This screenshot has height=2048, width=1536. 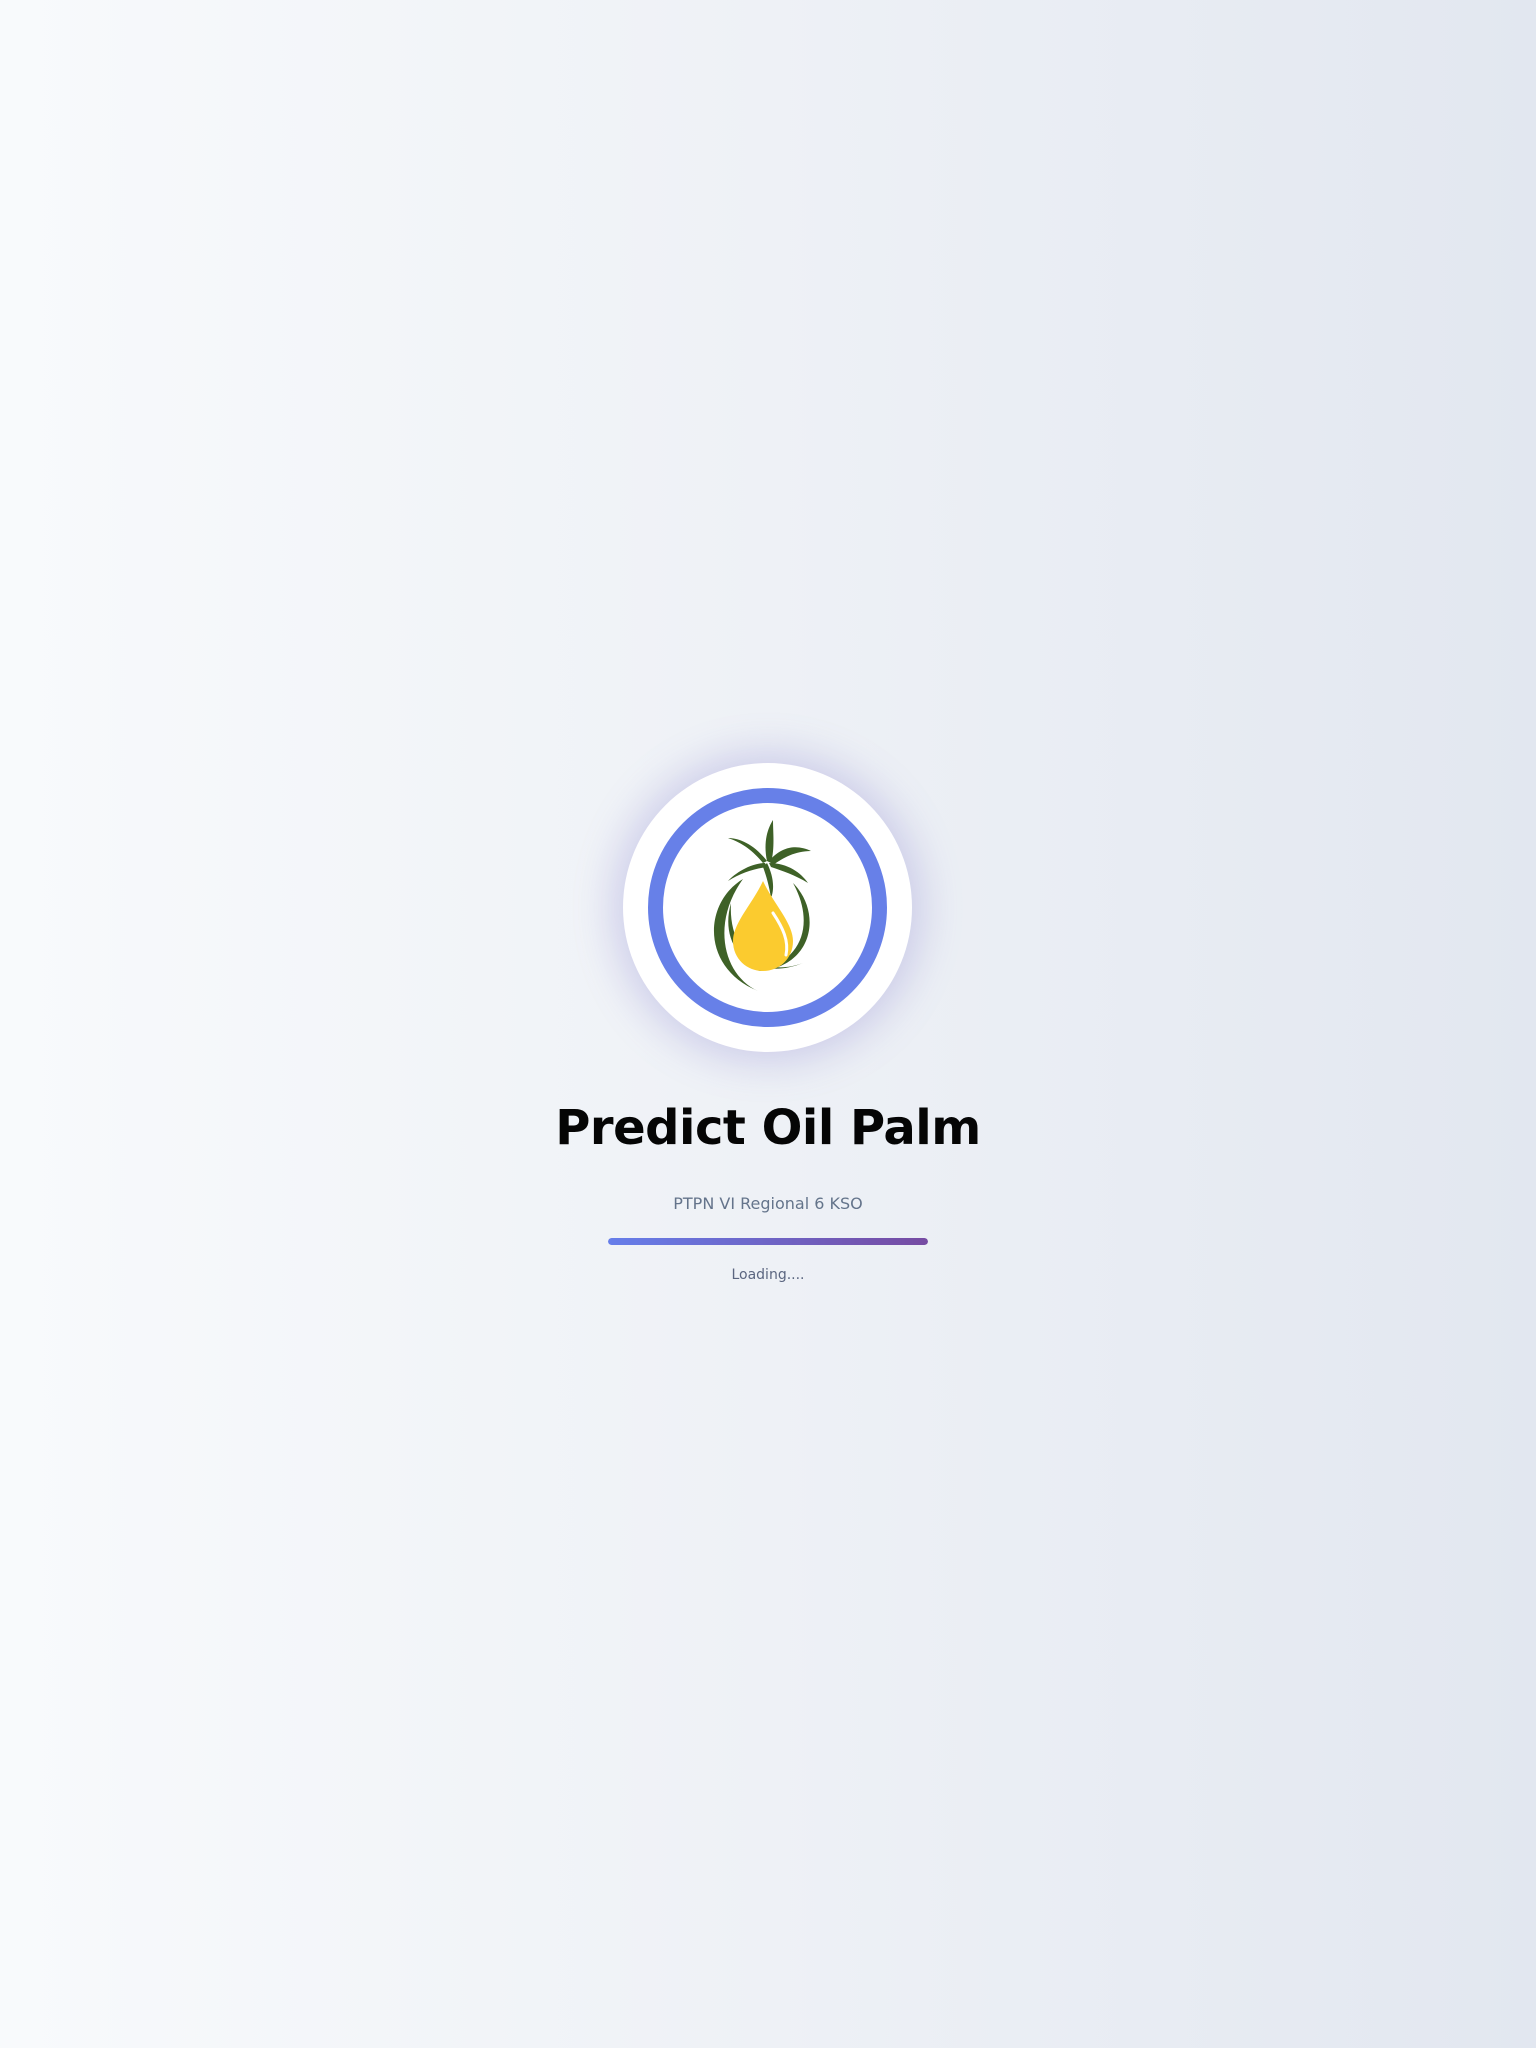 I want to click on loading-progress-bar, so click(x=768, y=1241).